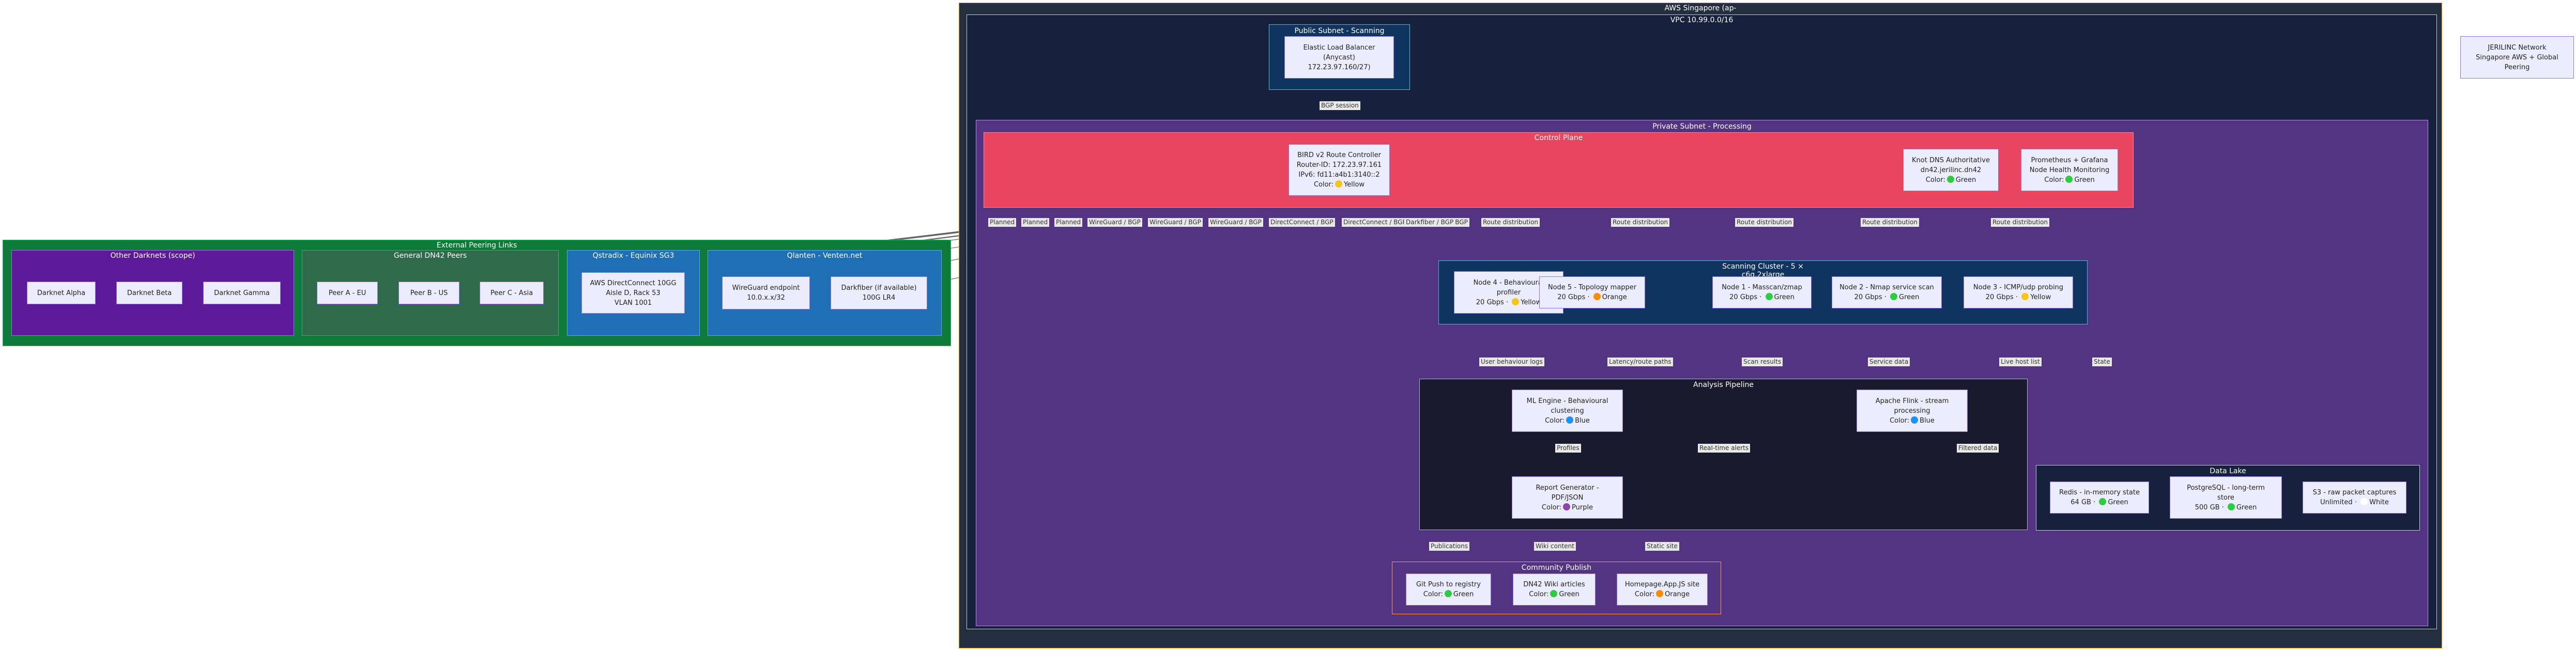  I want to click on wg-line: WireGuard endpoint, so click(766, 288).